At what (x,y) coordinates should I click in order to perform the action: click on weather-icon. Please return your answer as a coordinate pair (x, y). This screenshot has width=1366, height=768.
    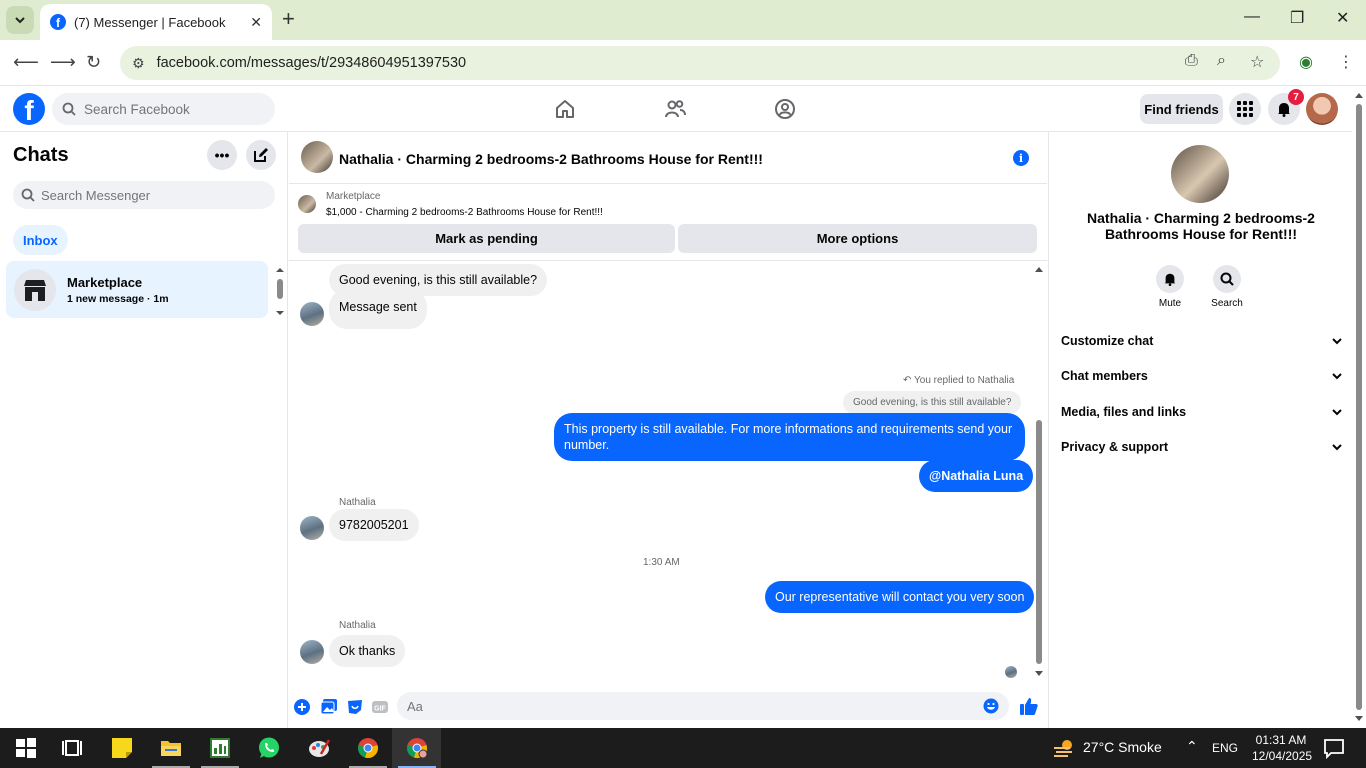
    Looking at the image, I should click on (1064, 748).